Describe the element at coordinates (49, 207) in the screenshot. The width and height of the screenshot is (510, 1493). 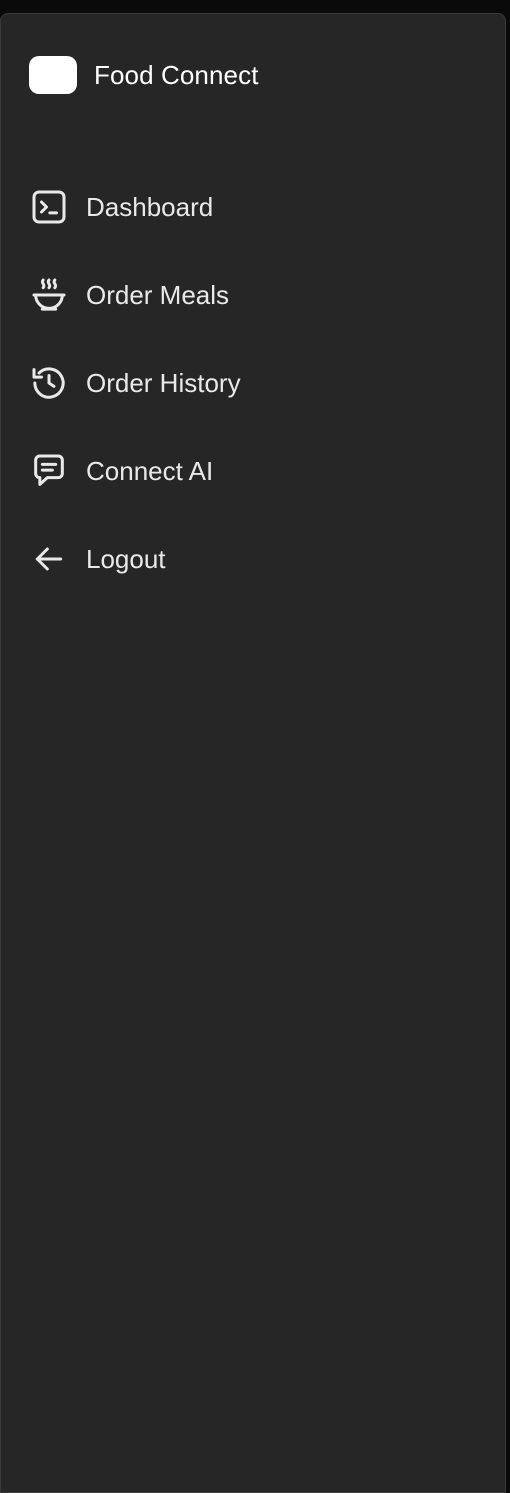
I see `terminal-square-icon` at that location.